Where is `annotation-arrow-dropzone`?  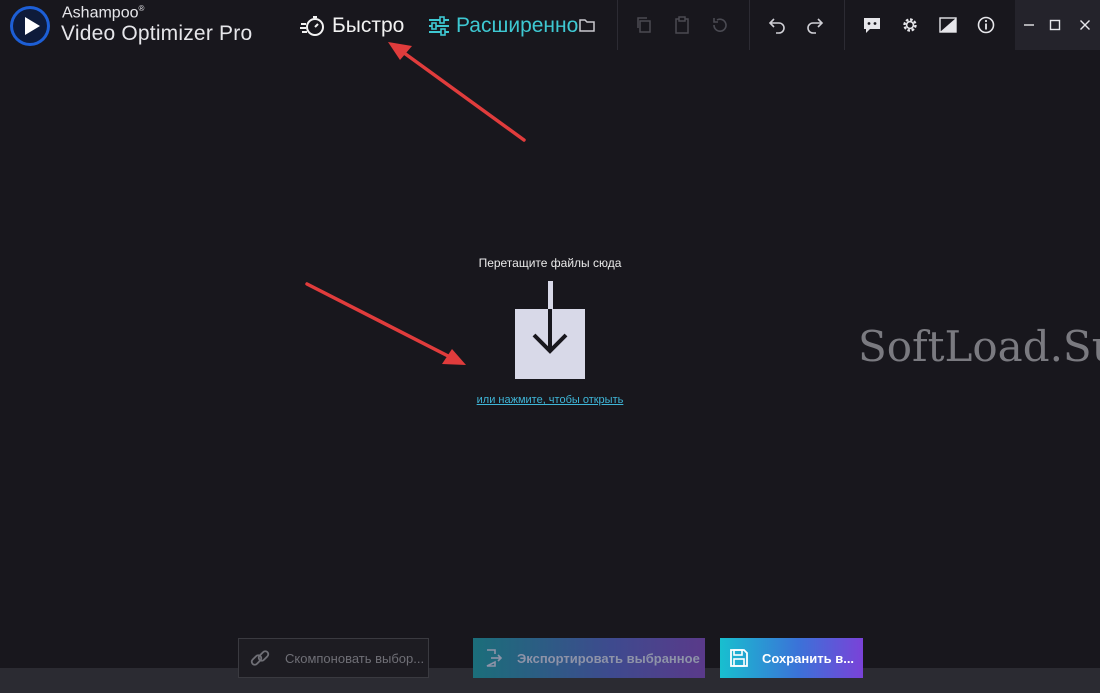 annotation-arrow-dropzone is located at coordinates (385, 323).